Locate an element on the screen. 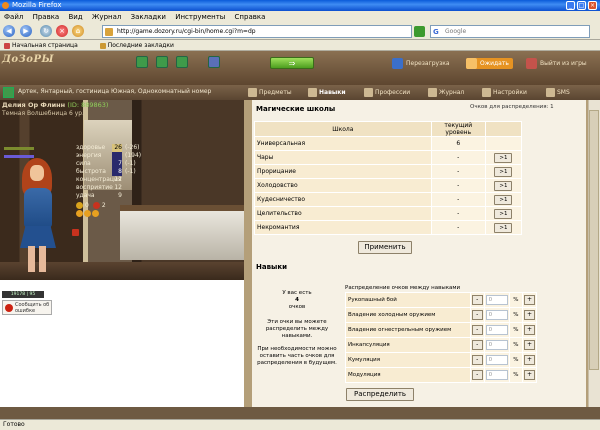 This screenshot has height=430, width=600. distribute-button: Распределить is located at coordinates (380, 394).